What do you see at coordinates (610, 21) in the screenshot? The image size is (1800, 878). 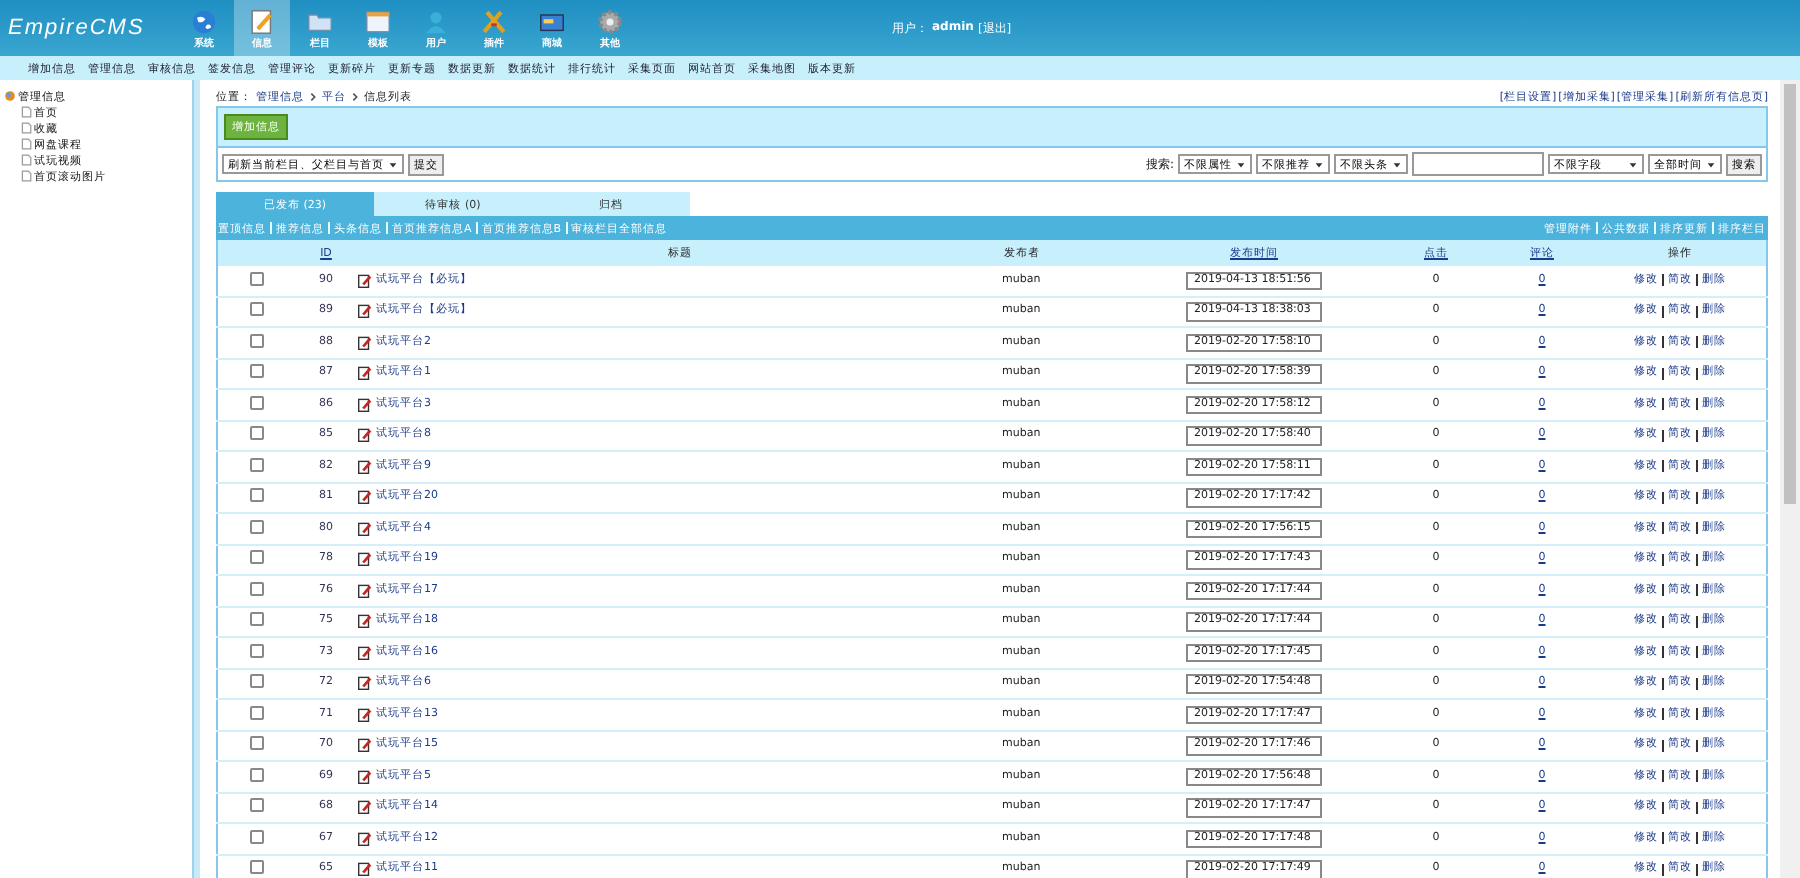 I see `gear-icon` at bounding box center [610, 21].